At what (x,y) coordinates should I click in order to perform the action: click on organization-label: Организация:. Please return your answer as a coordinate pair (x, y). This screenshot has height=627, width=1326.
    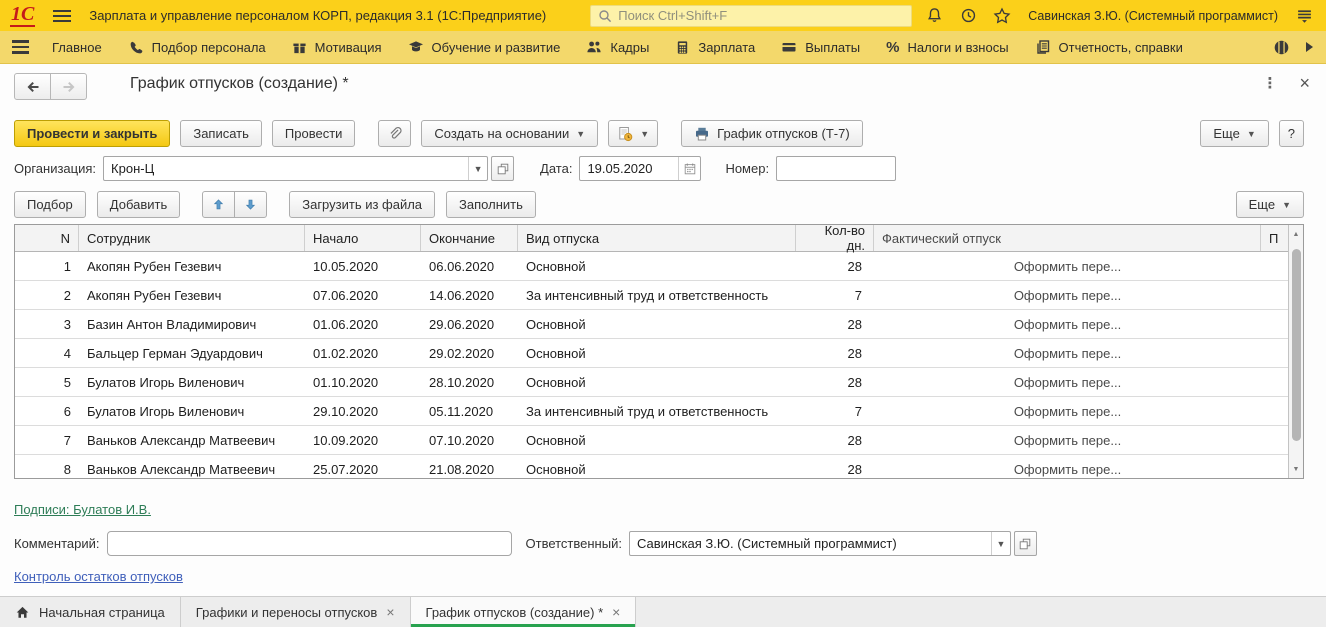
    Looking at the image, I should click on (55, 168).